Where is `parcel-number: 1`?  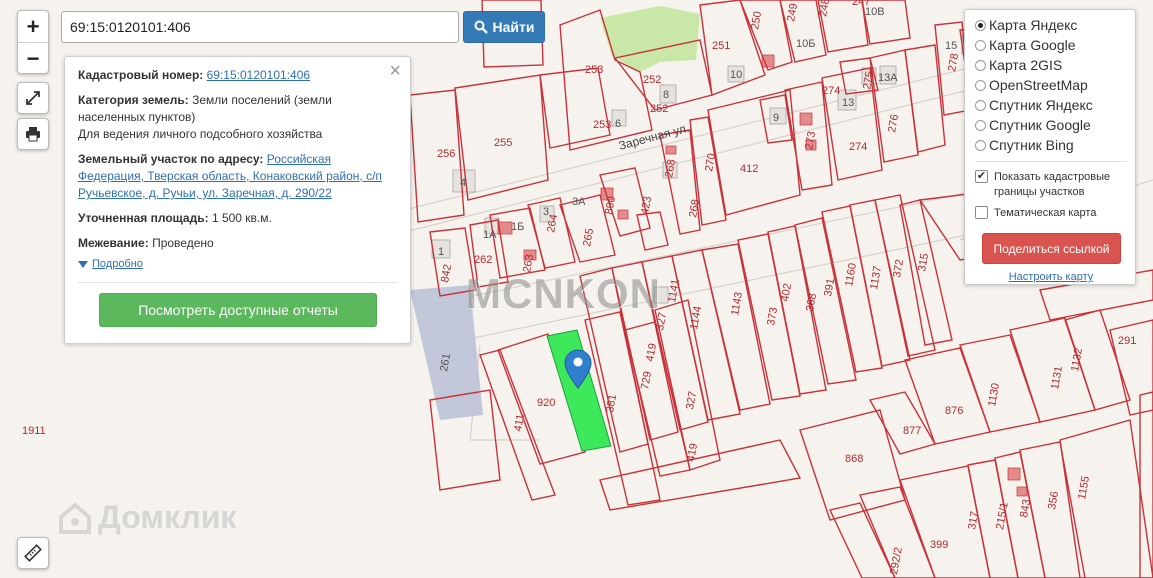
parcel-number: 1 is located at coordinates (441, 252).